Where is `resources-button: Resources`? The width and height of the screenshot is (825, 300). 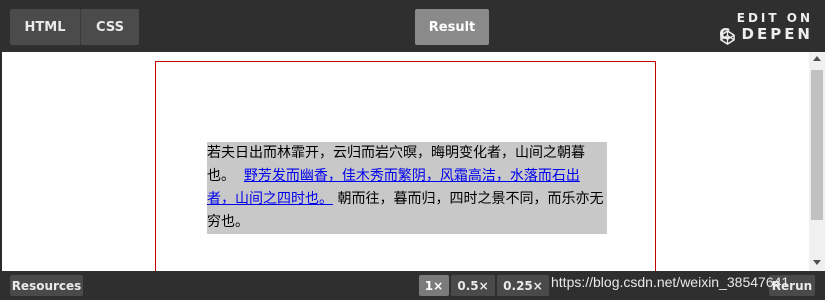
resources-button: Resources is located at coordinates (46, 285).